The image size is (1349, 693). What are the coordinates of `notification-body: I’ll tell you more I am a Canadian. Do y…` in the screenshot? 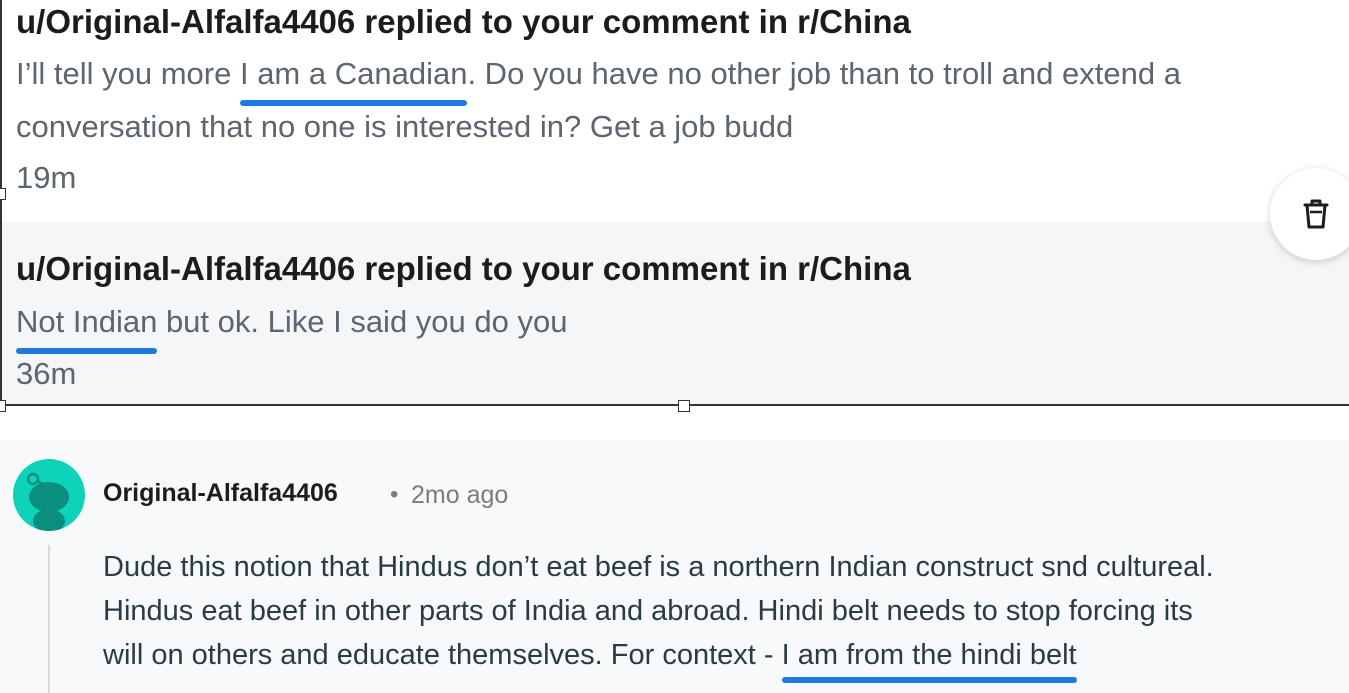 It's located at (598, 100).